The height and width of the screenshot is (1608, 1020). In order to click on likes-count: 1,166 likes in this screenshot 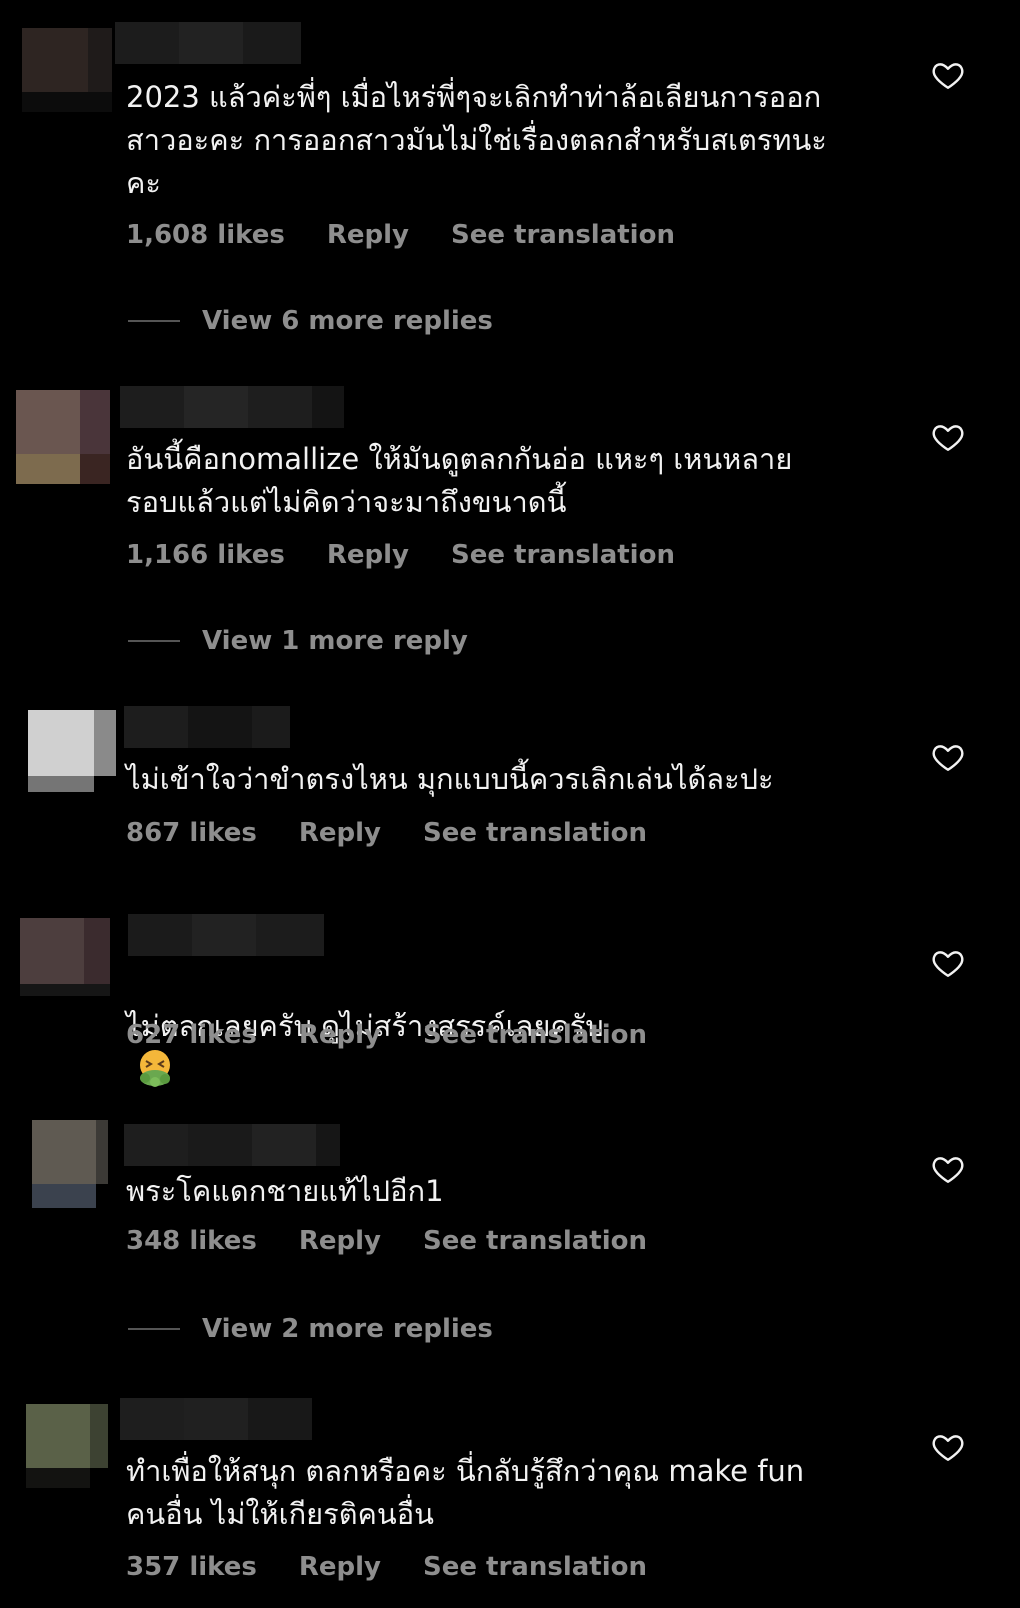, I will do `click(205, 555)`.